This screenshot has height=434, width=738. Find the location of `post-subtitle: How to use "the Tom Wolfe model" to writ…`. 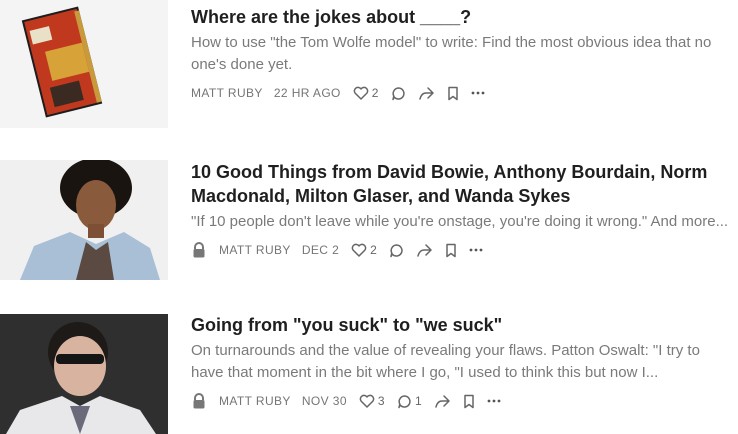

post-subtitle: How to use "the Tom Wolfe model" to writ… is located at coordinates (461, 54).